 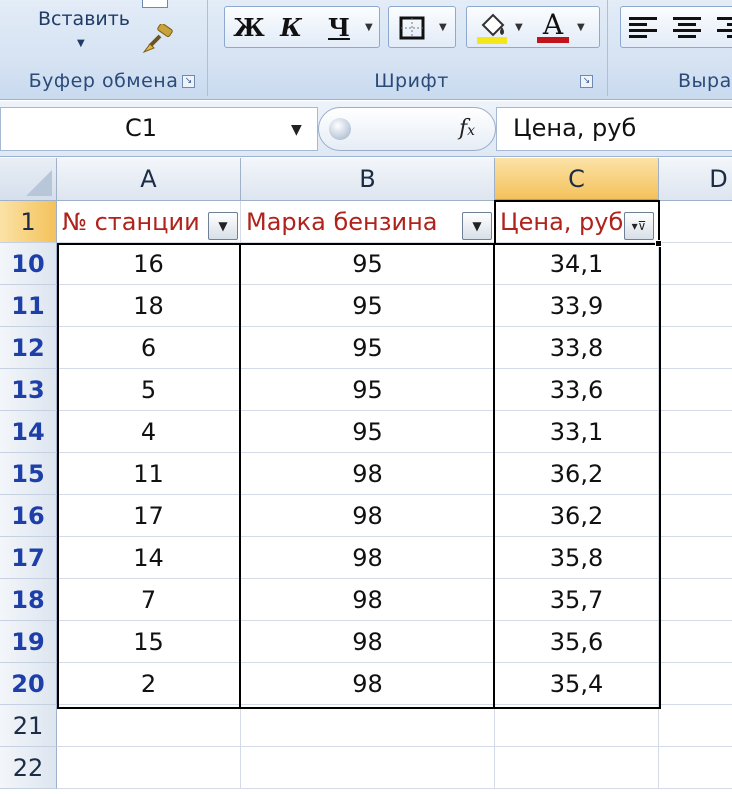 I want to click on insert-function-button: fx, so click(x=467, y=128).